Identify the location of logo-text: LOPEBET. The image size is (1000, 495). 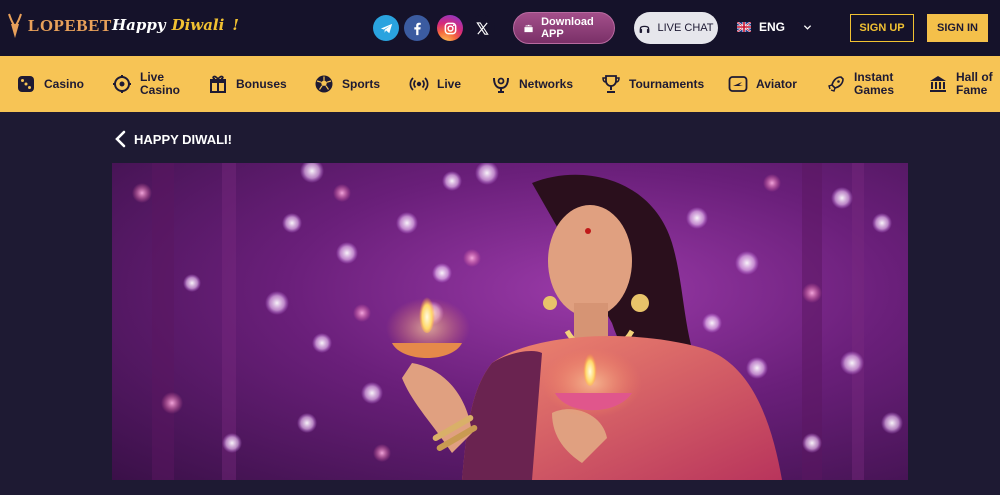
(70, 25).